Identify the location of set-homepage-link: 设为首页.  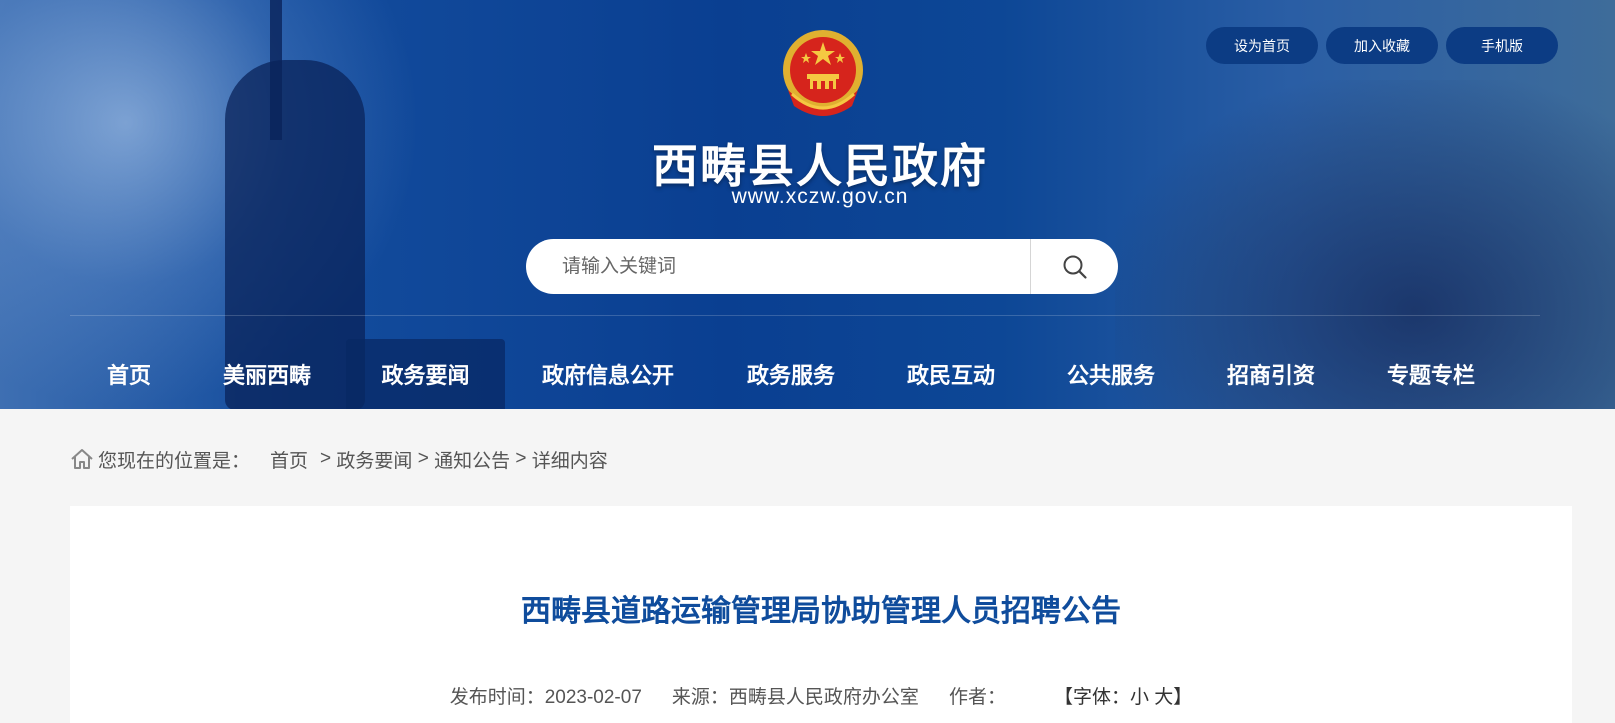
(1262, 45).